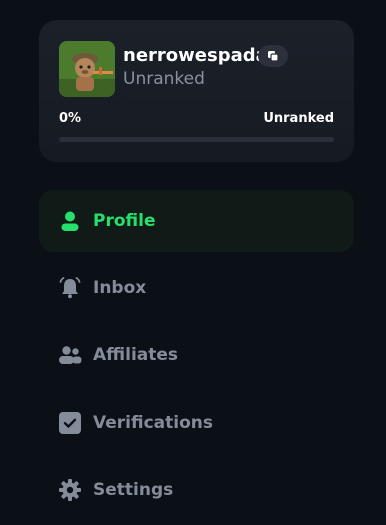  What do you see at coordinates (124, 221) in the screenshot?
I see `nav-label-profile: Profile` at bounding box center [124, 221].